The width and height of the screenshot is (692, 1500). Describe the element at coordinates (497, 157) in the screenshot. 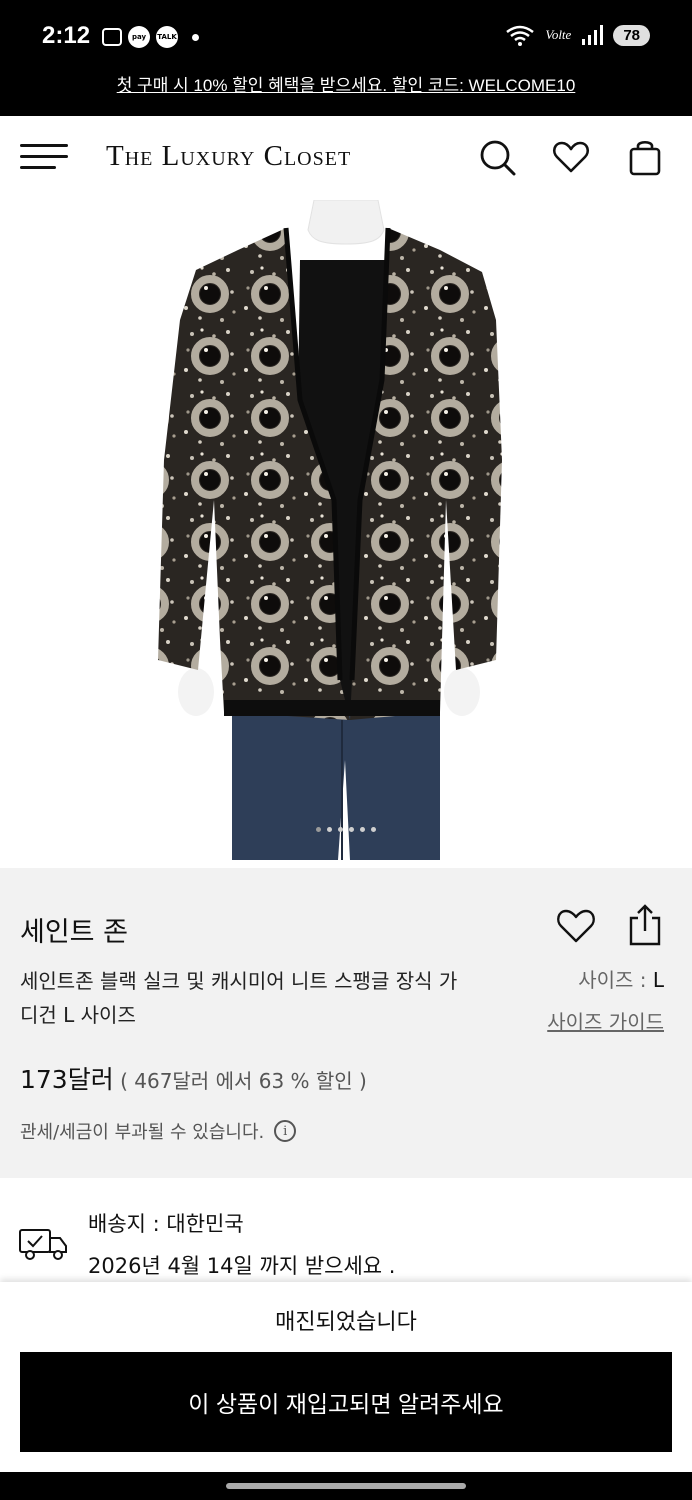

I see `search-icon` at that location.